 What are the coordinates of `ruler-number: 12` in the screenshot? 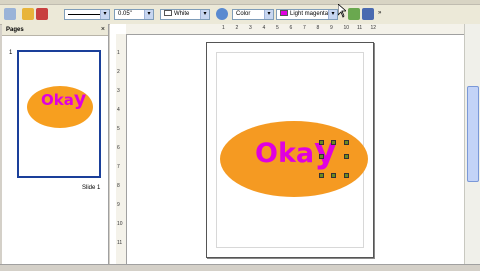 It's located at (373, 28).